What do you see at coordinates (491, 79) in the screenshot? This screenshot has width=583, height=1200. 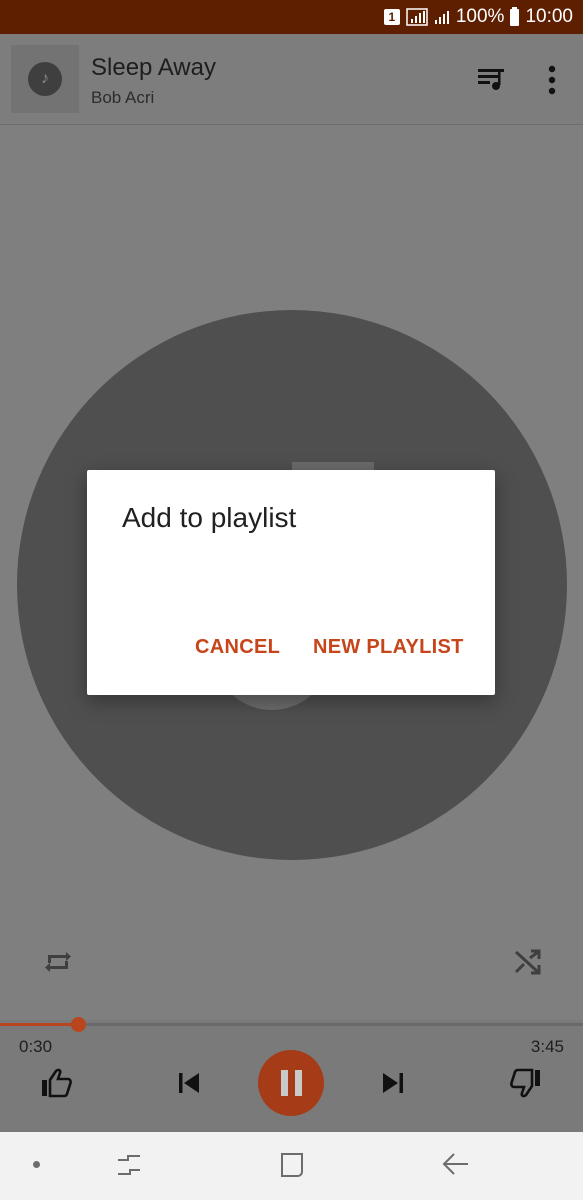 I see `queue-music-icon` at bounding box center [491, 79].